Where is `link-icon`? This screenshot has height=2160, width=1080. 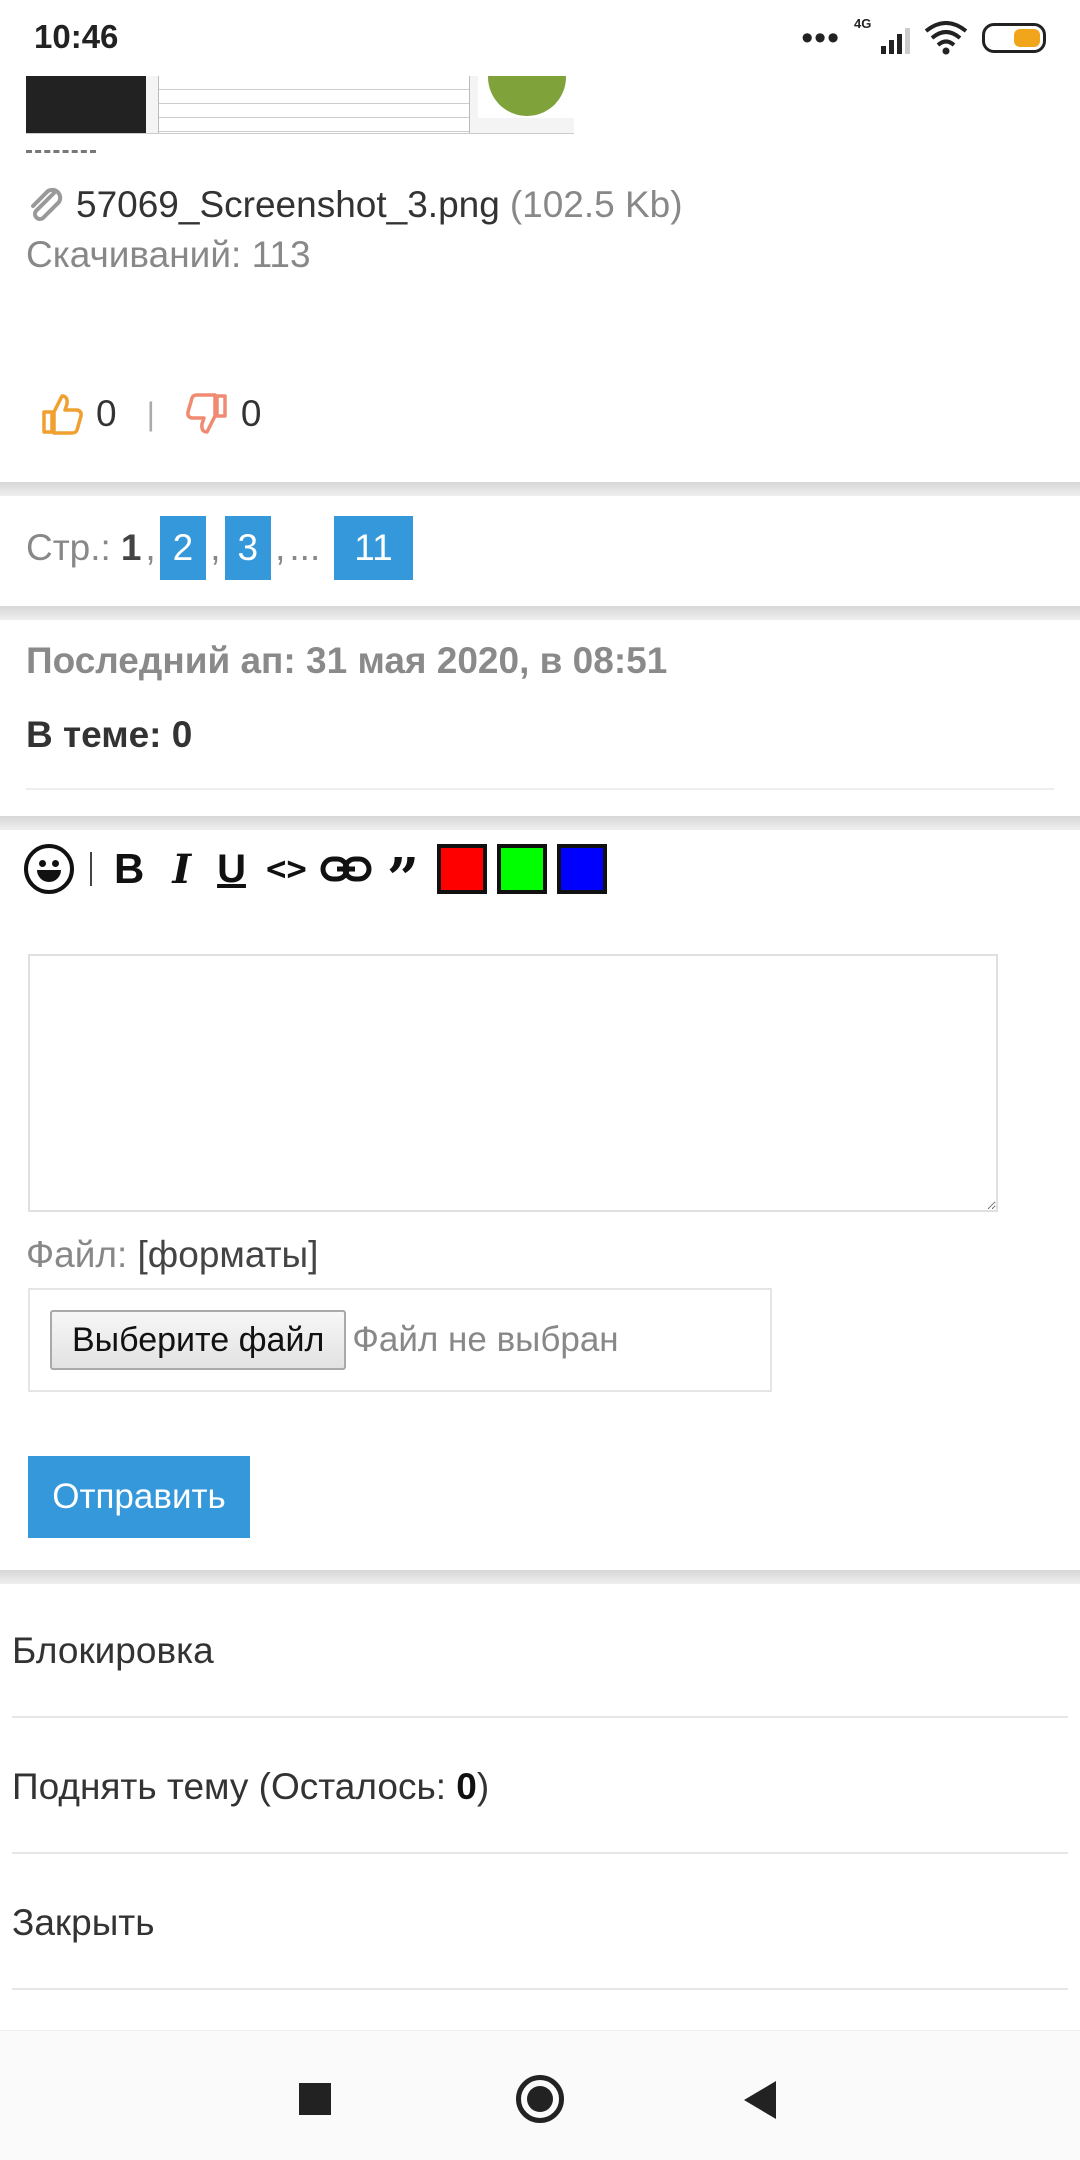
link-icon is located at coordinates (346, 869).